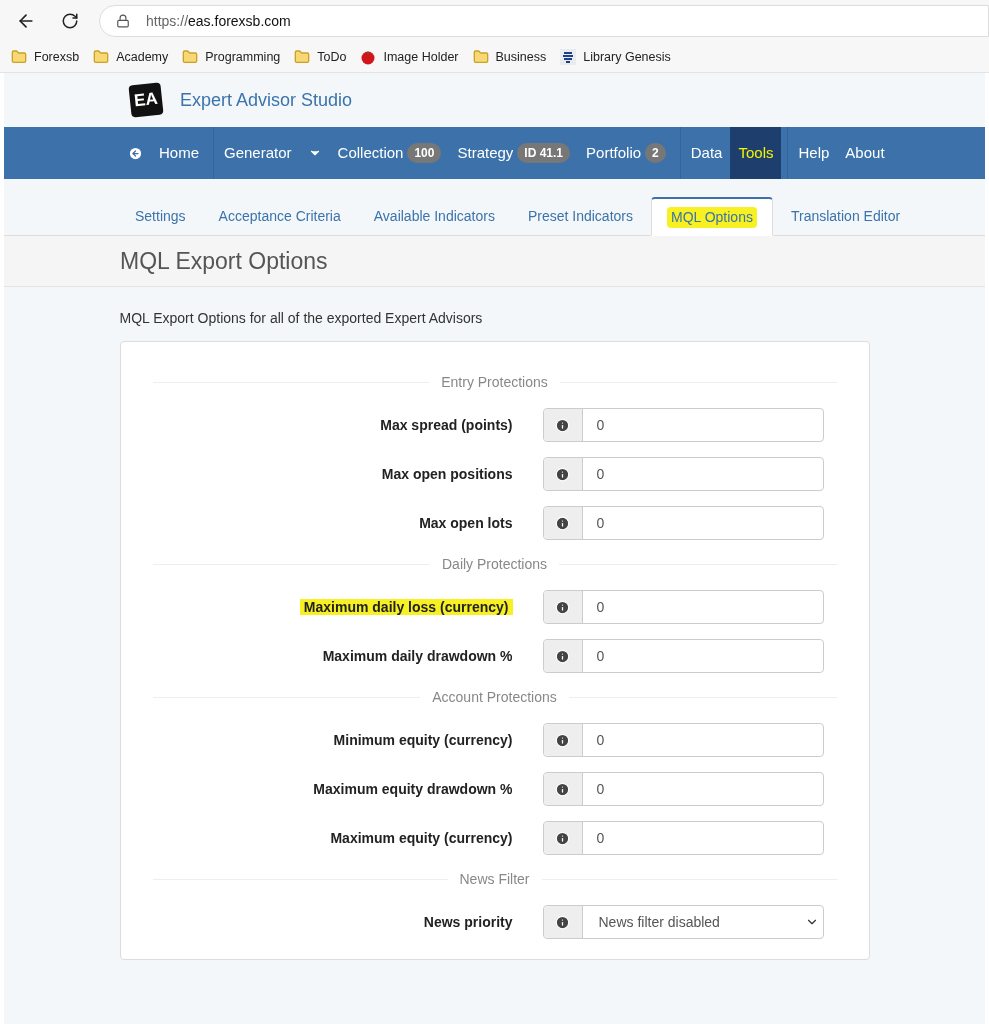  Describe the element at coordinates (421, 837) in the screenshot. I see `field-label: Maximum equity (currency)` at that location.